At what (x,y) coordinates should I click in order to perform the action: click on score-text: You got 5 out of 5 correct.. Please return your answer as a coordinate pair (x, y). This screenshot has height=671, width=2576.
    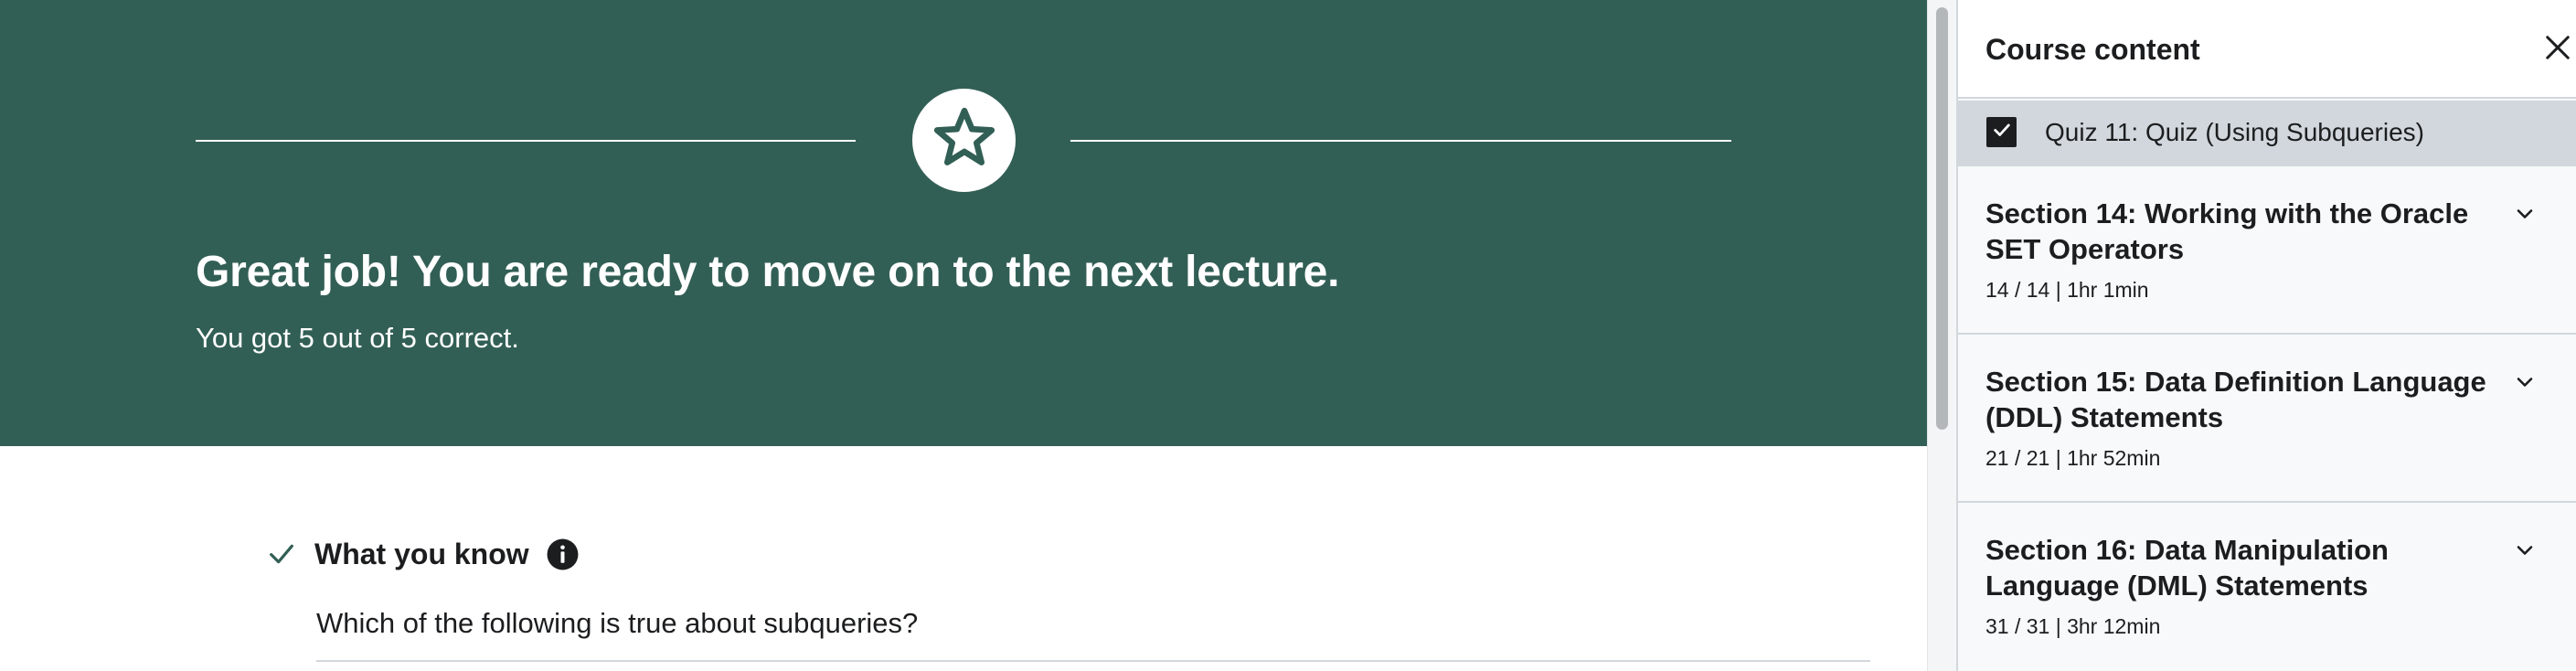
    Looking at the image, I should click on (357, 338).